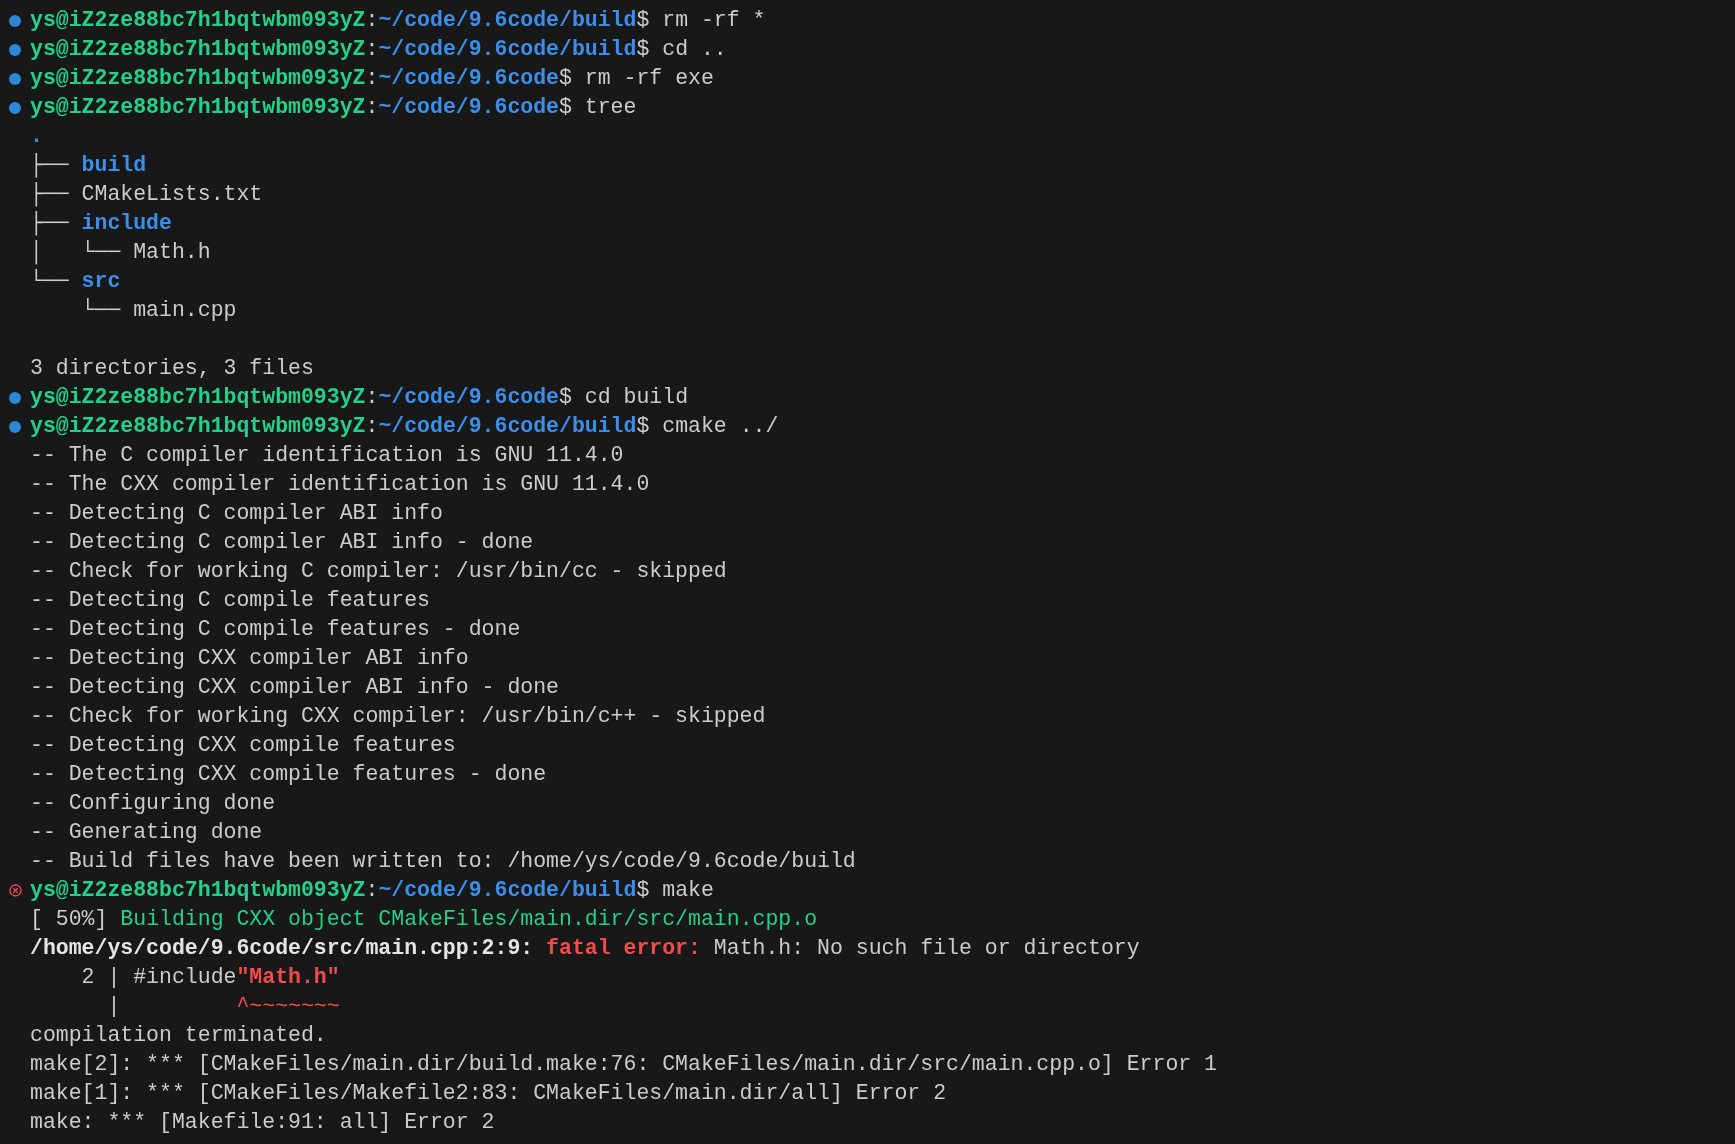 This screenshot has width=1735, height=1144. Describe the element at coordinates (398, 20) in the screenshot. I see `command-line: ys@iZ2ze88bc7h1bqtwbm093yZ:~/code/9.6code/build$ rm -rf *` at that location.